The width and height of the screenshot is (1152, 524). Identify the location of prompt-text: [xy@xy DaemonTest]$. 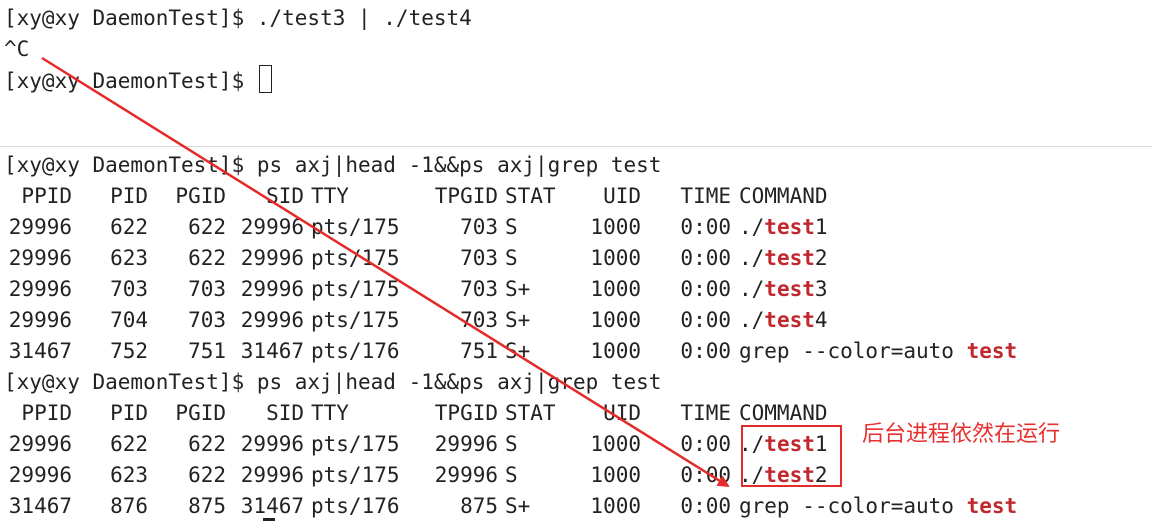
(130, 81).